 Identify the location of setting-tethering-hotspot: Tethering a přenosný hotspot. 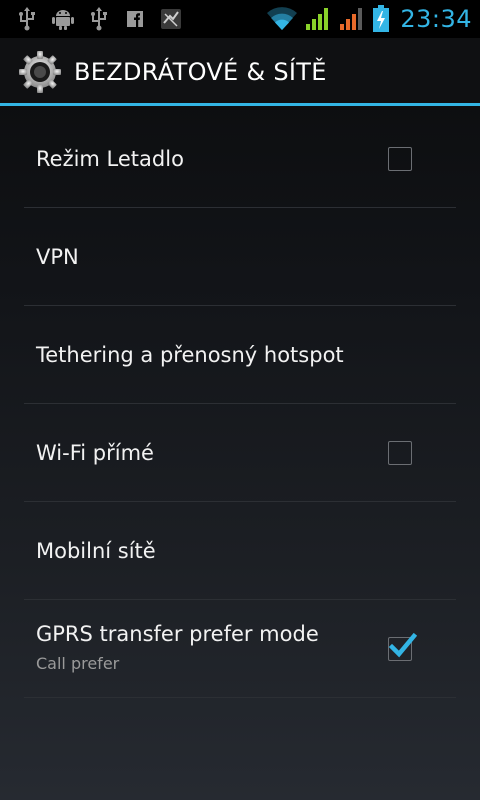
(240, 355).